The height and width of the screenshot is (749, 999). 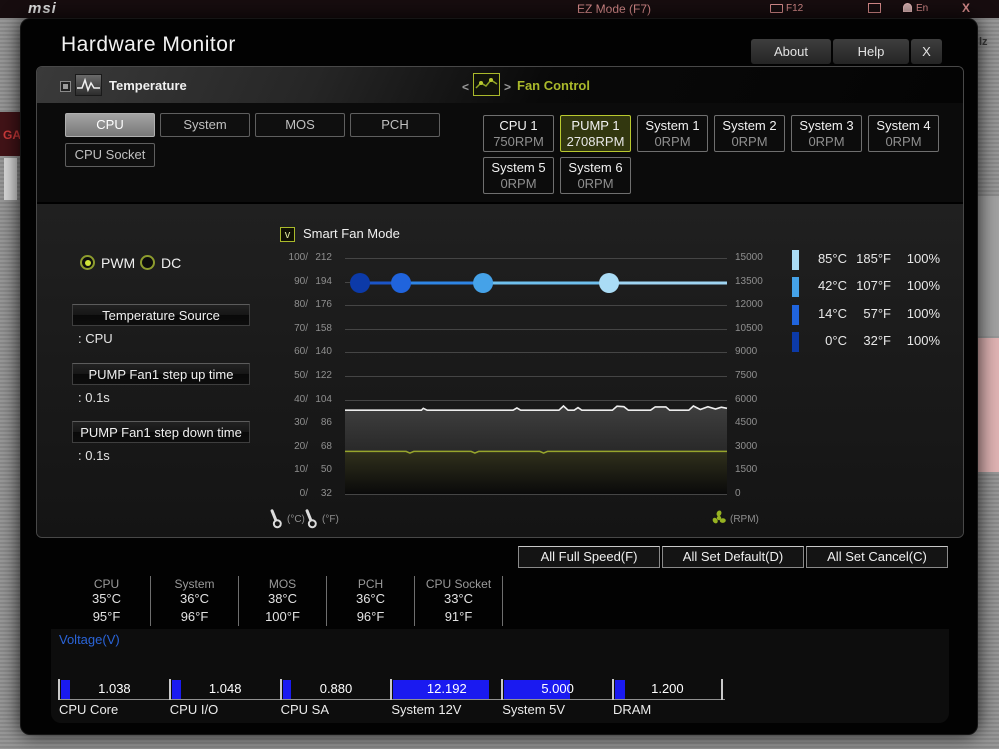 I want to click on temp-axis-tick: 60/140, so click(x=313, y=352).